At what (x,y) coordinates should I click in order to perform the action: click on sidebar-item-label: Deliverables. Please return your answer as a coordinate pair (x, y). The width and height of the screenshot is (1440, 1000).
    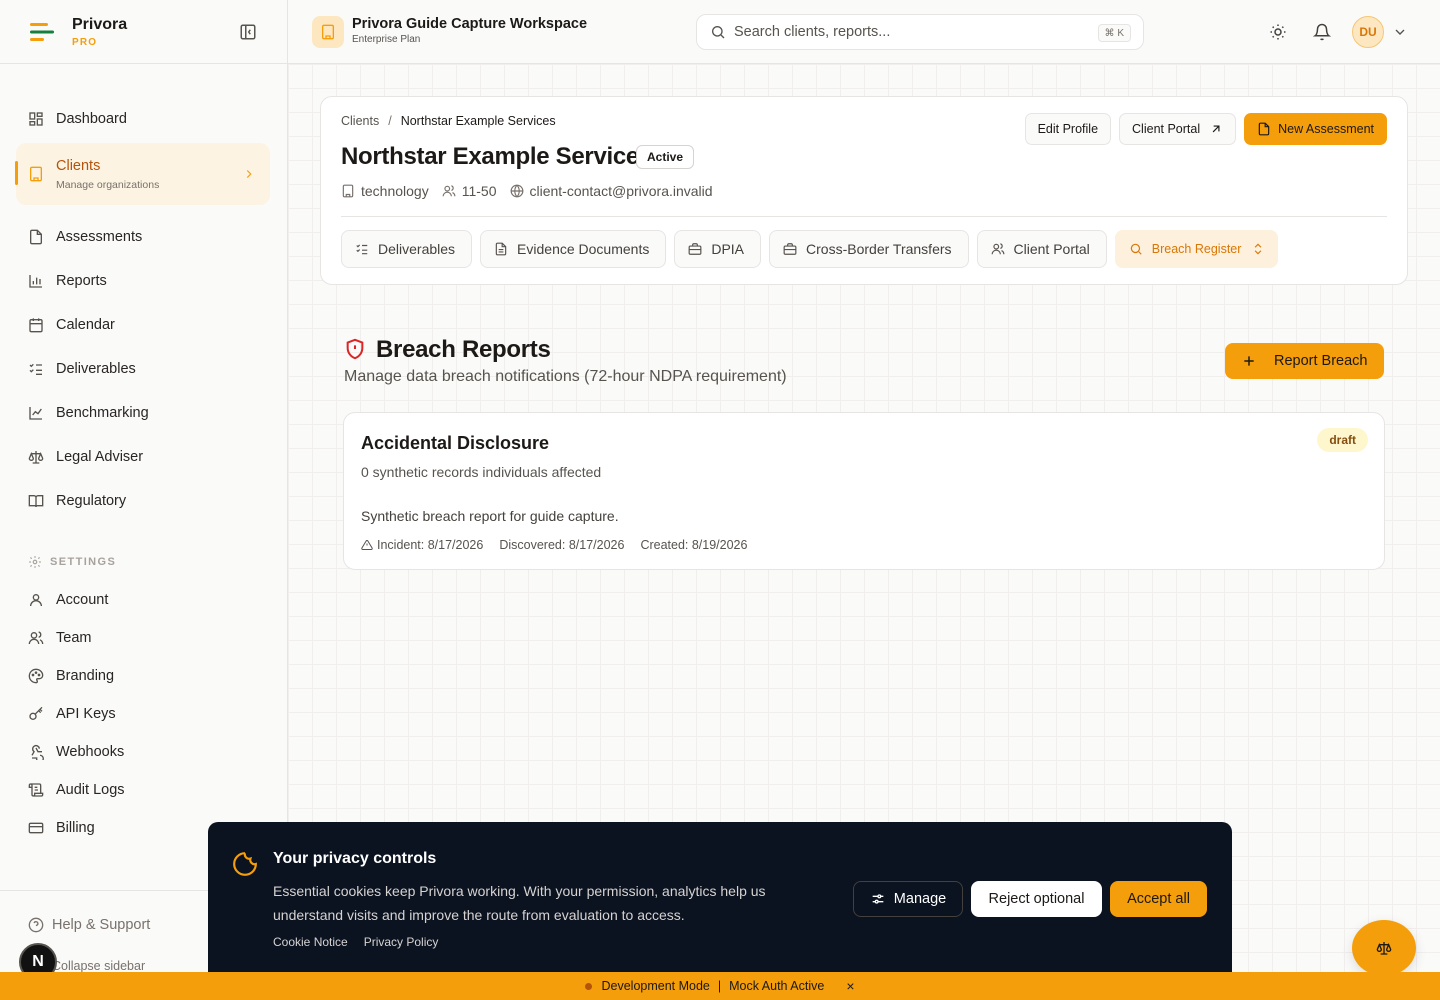
    Looking at the image, I should click on (96, 369).